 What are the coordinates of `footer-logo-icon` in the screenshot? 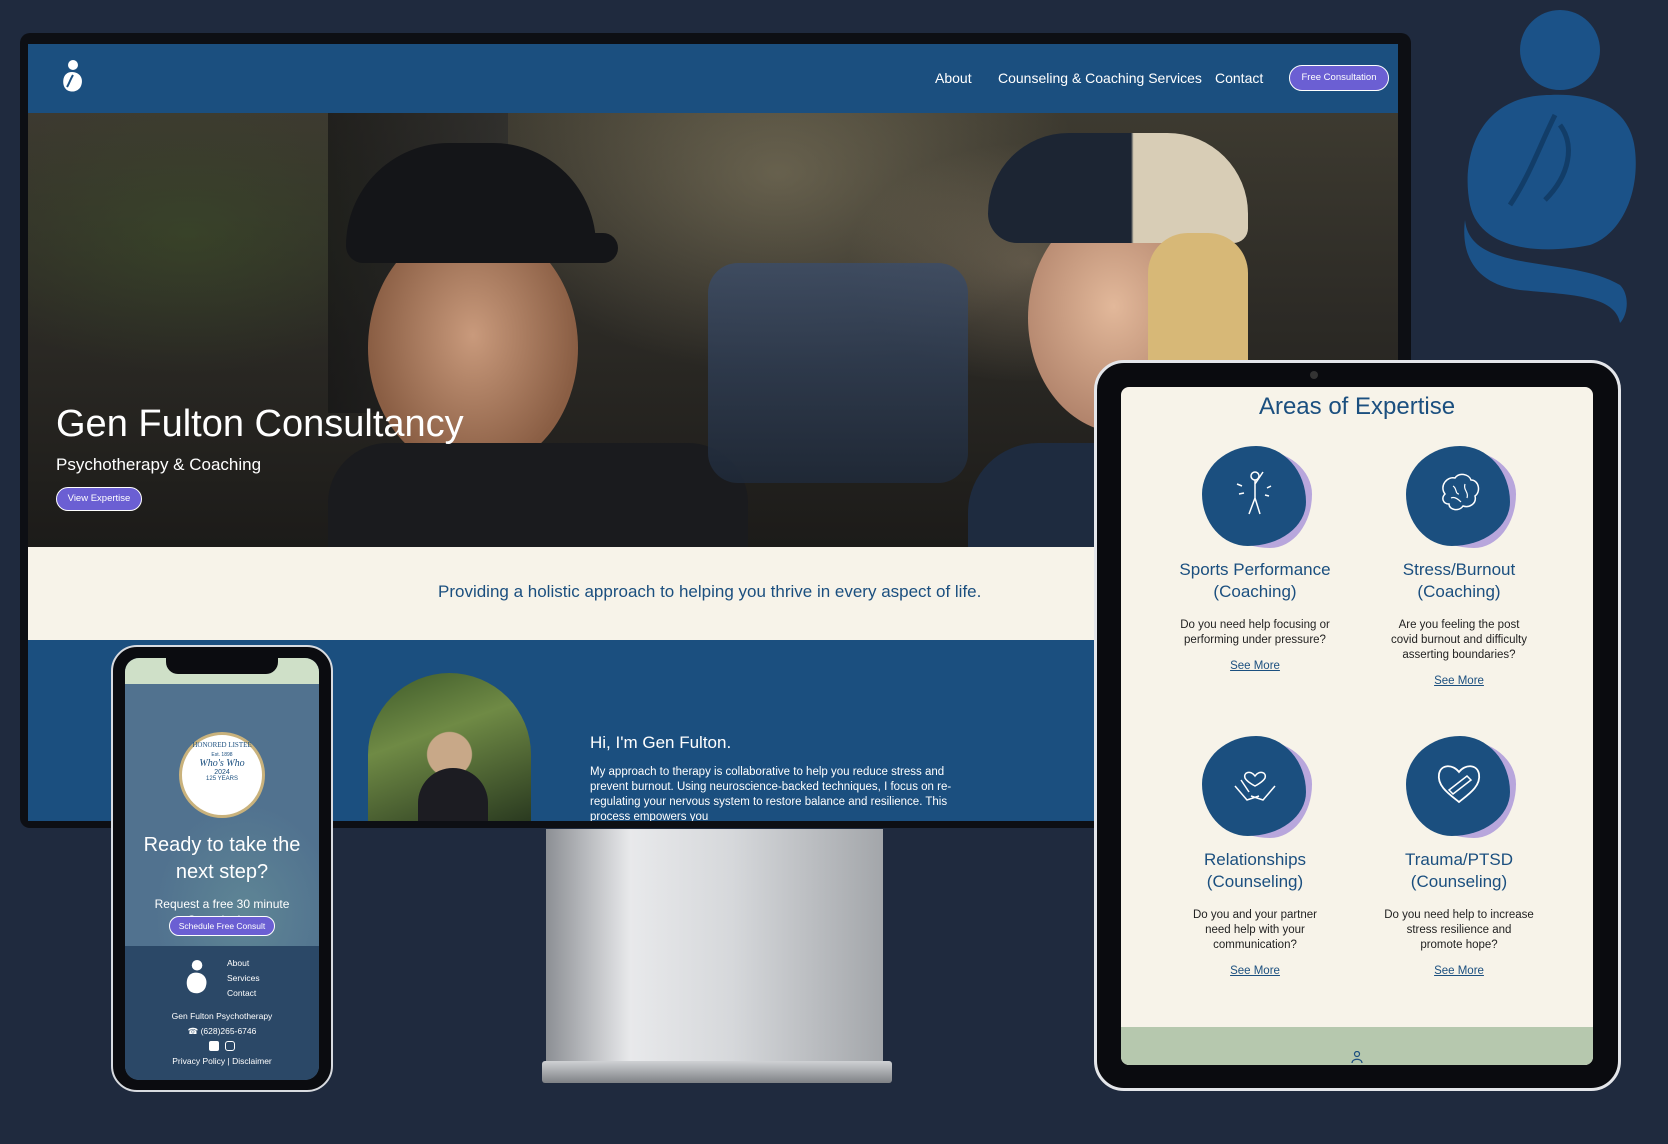 It's located at (196, 977).